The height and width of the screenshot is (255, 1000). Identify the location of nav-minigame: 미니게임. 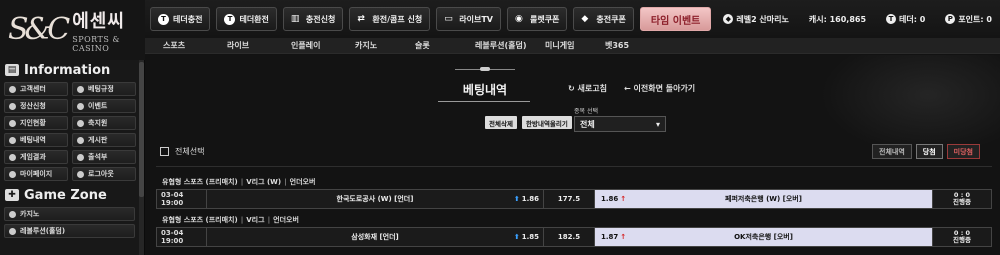
(575, 45).